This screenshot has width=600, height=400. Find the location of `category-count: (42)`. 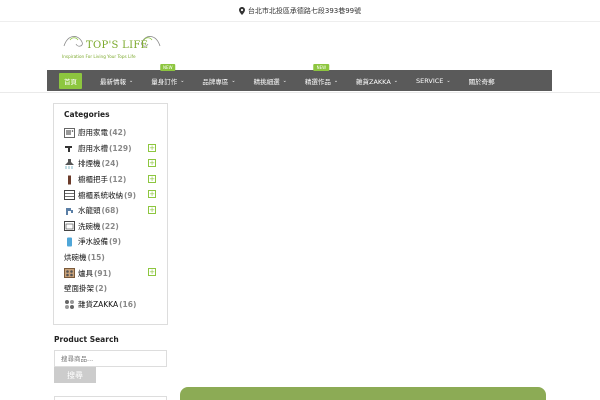

category-count: (42) is located at coordinates (118, 133).